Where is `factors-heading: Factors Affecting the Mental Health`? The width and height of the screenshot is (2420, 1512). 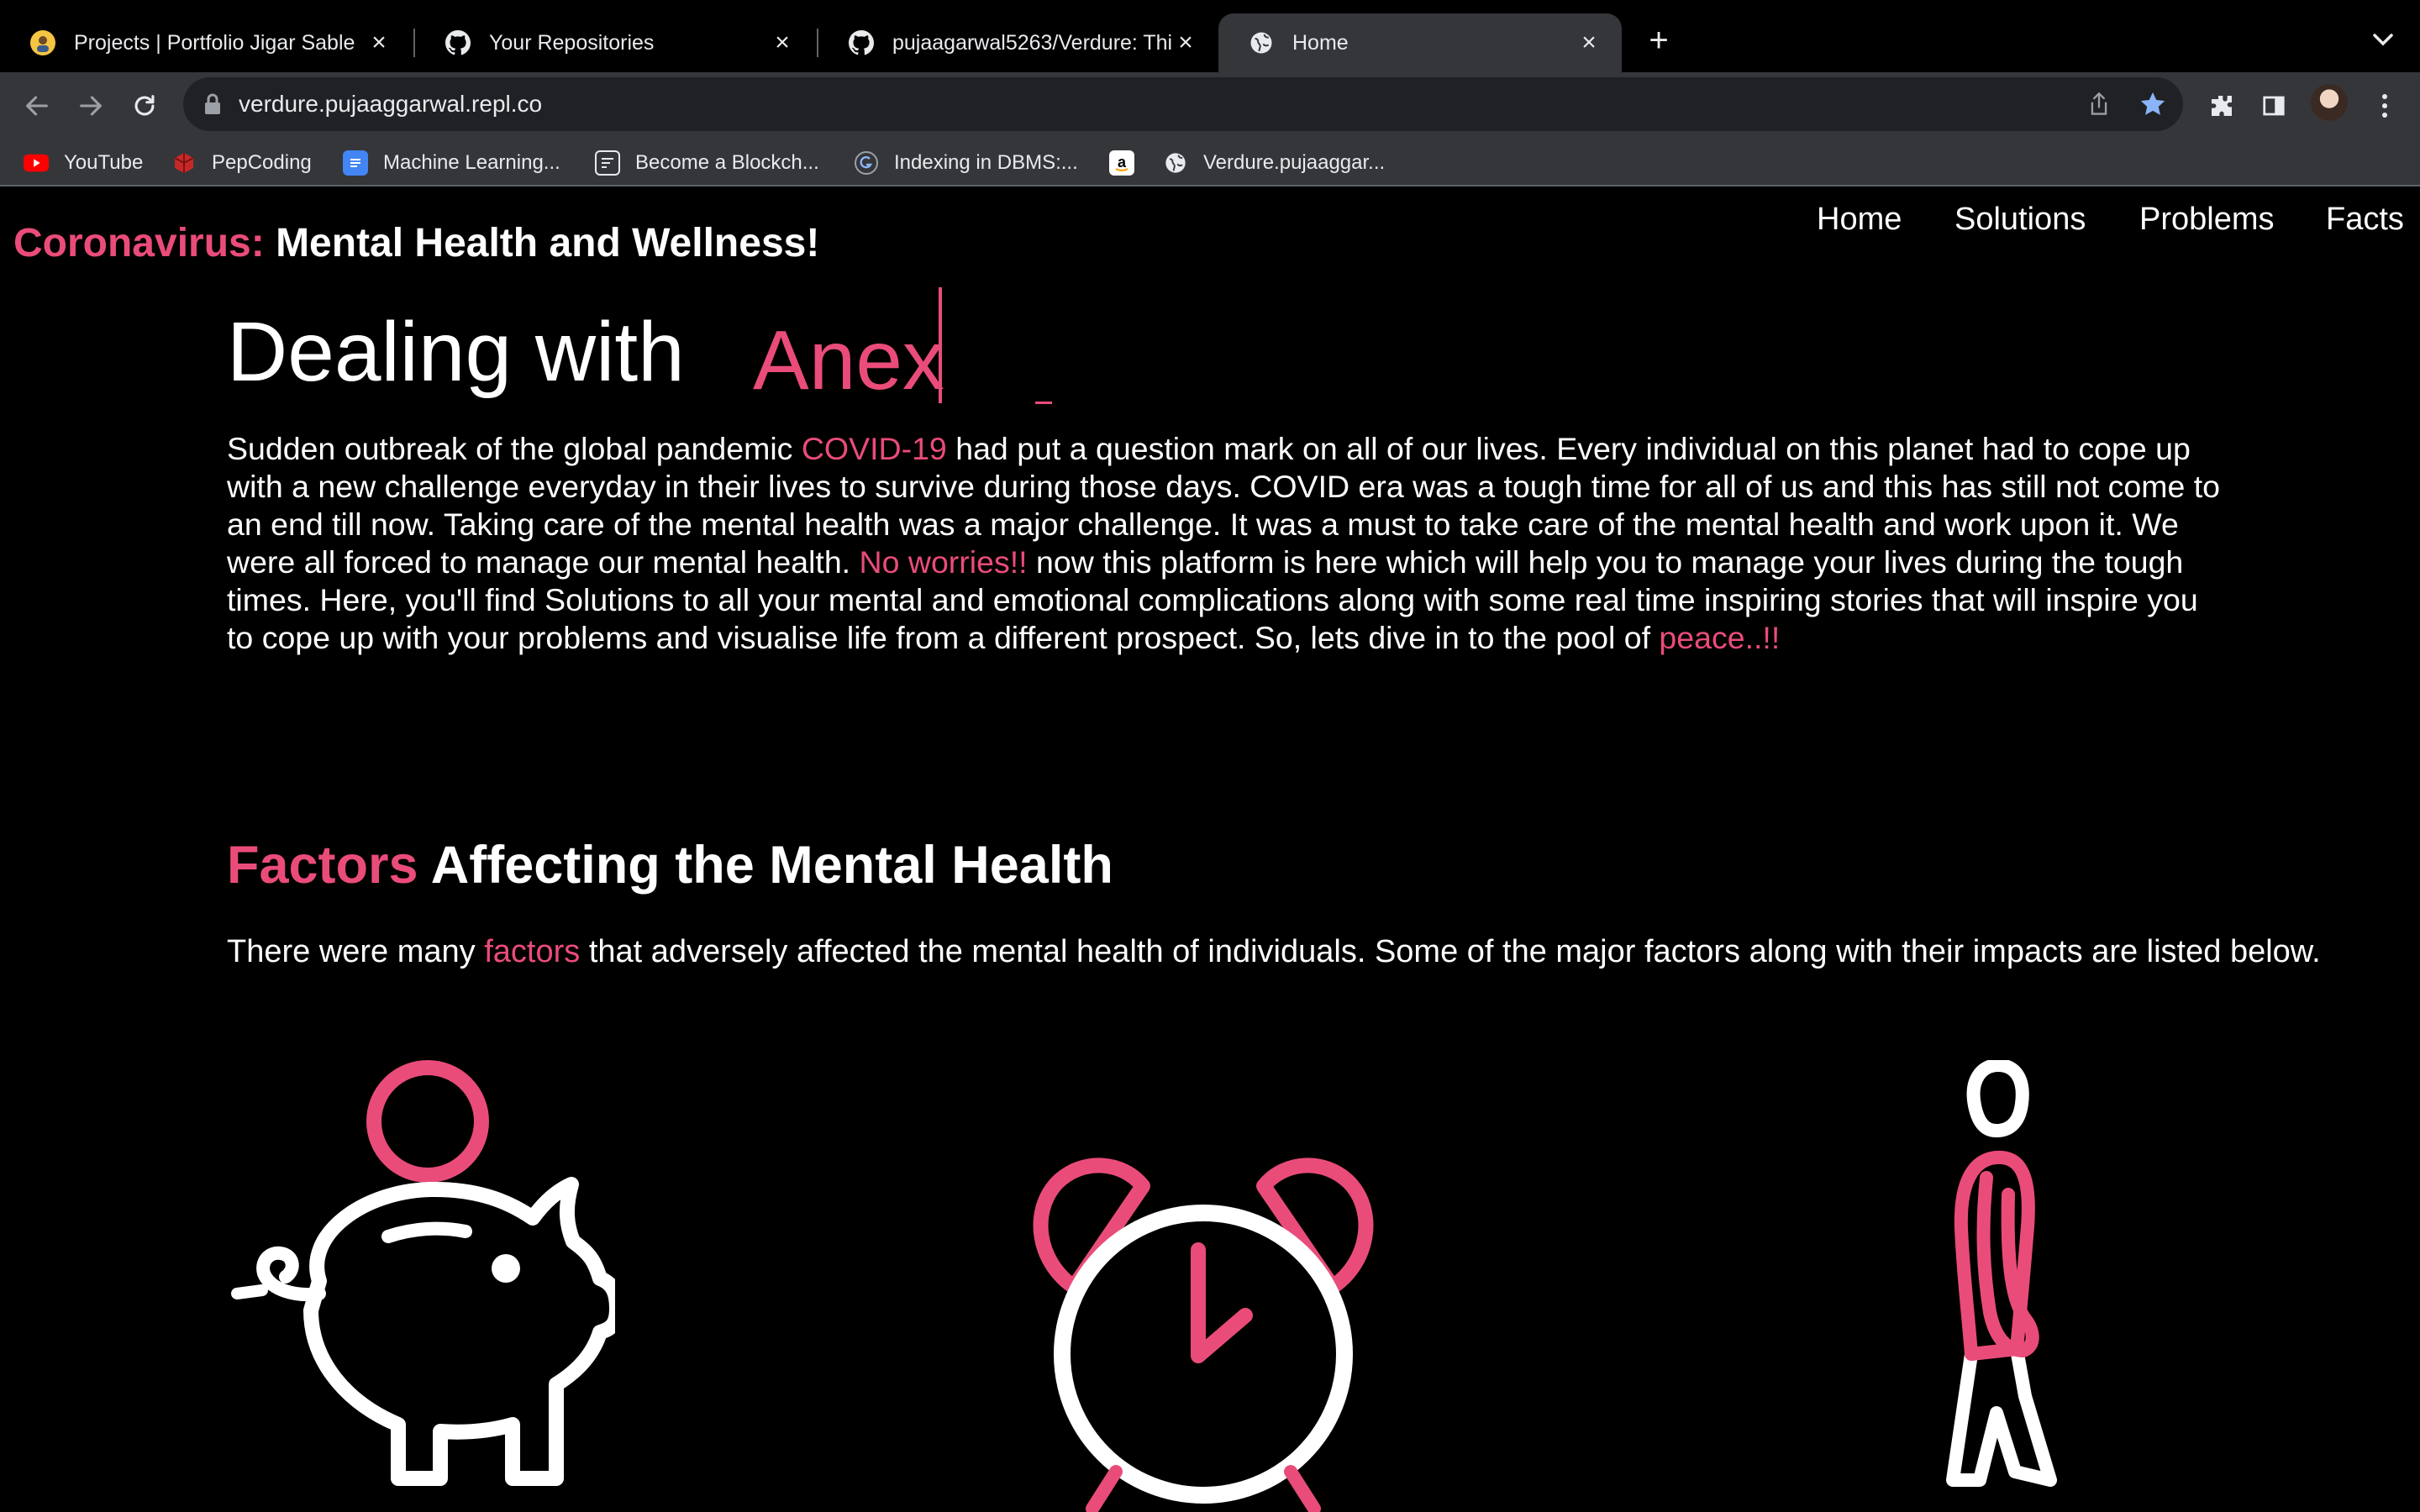 factors-heading: Factors Affecting the Mental Health is located at coordinates (670, 865).